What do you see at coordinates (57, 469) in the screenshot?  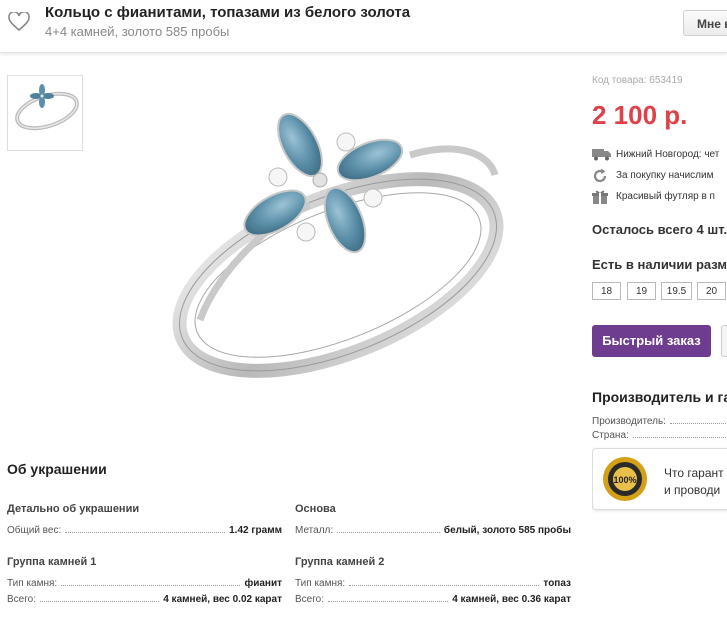 I see `about-title: Об украшении` at bounding box center [57, 469].